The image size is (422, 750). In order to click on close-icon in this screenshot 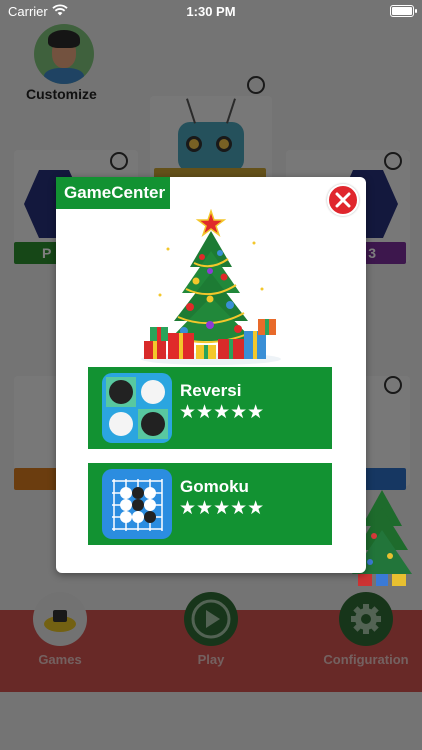, I will do `click(343, 200)`.